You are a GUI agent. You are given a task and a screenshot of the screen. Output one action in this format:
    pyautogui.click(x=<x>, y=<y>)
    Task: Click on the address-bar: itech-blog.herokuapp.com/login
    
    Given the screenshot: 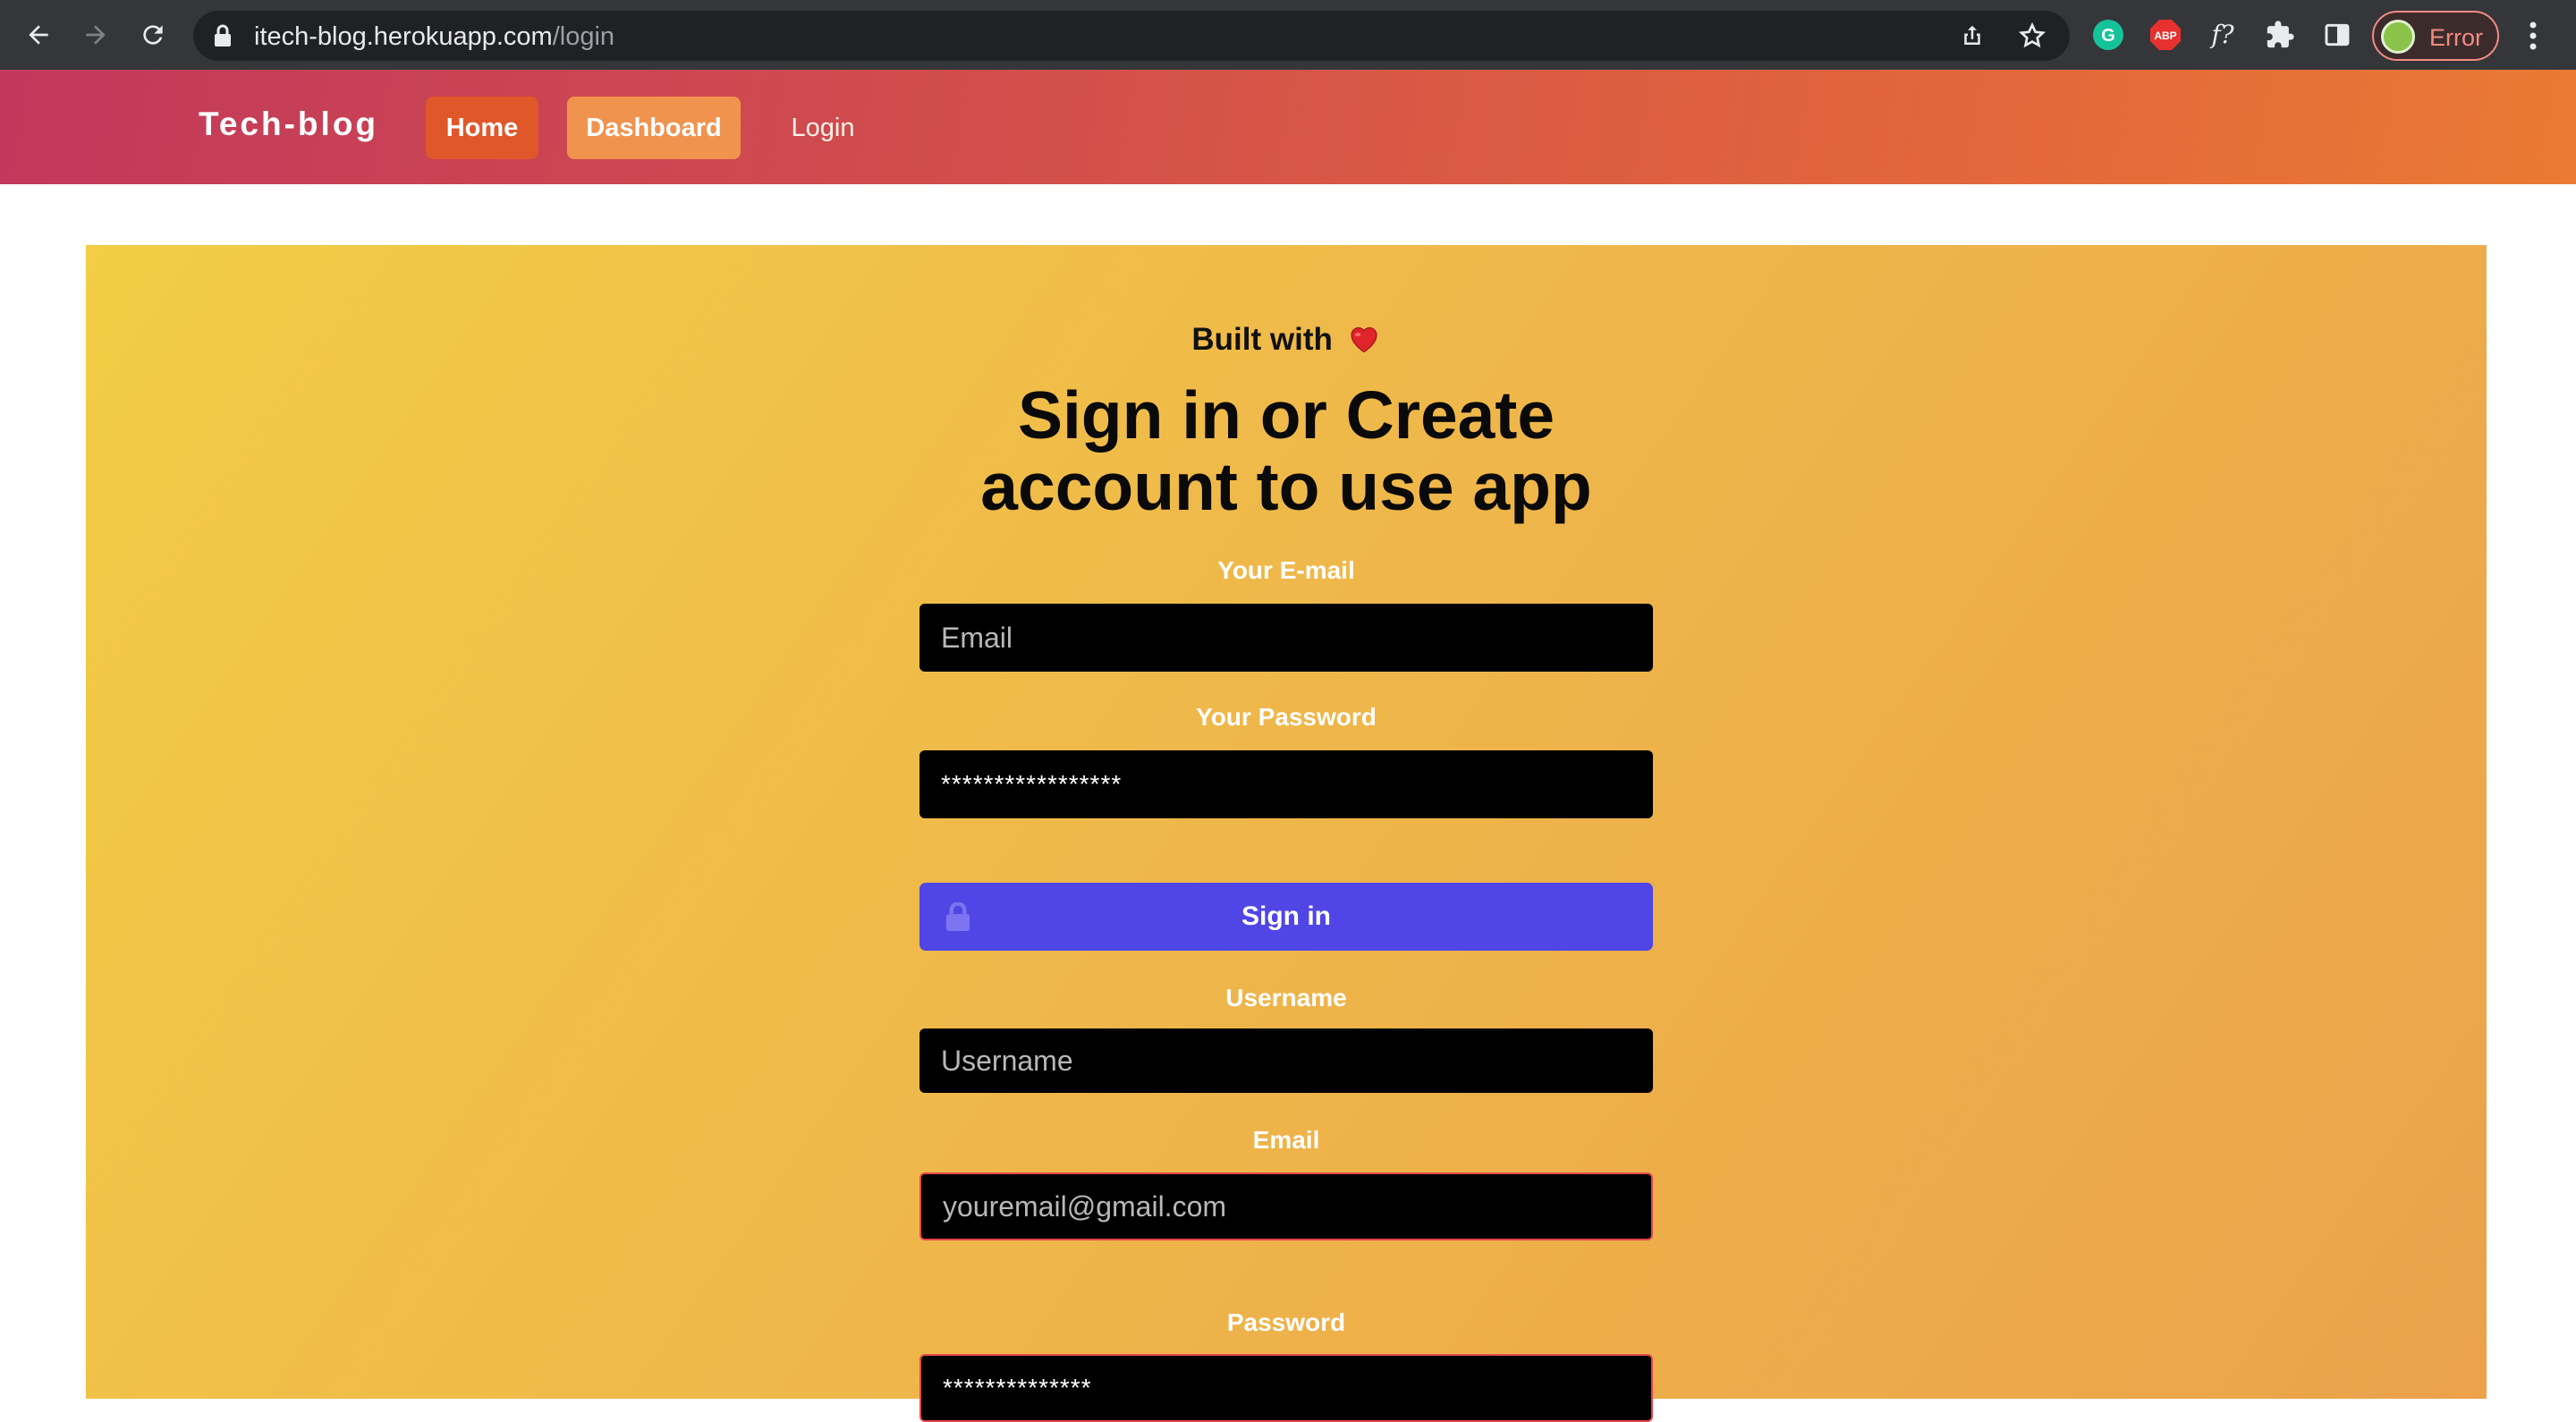 What is the action you would take?
    pyautogui.click(x=1131, y=36)
    